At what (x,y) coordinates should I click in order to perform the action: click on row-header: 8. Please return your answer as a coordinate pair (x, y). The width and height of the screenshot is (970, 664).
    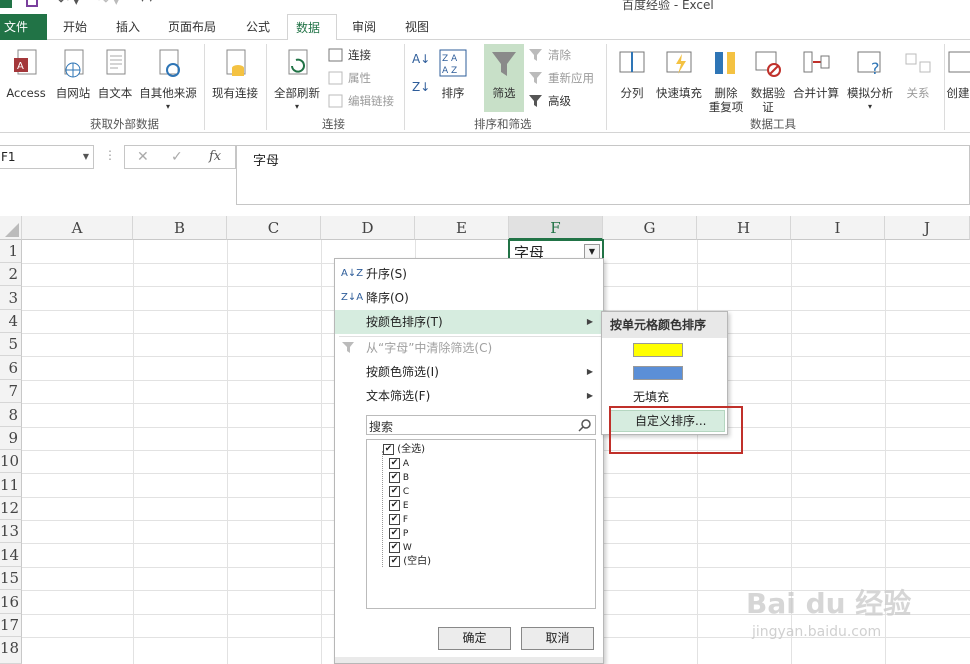
    Looking at the image, I should click on (11, 415).